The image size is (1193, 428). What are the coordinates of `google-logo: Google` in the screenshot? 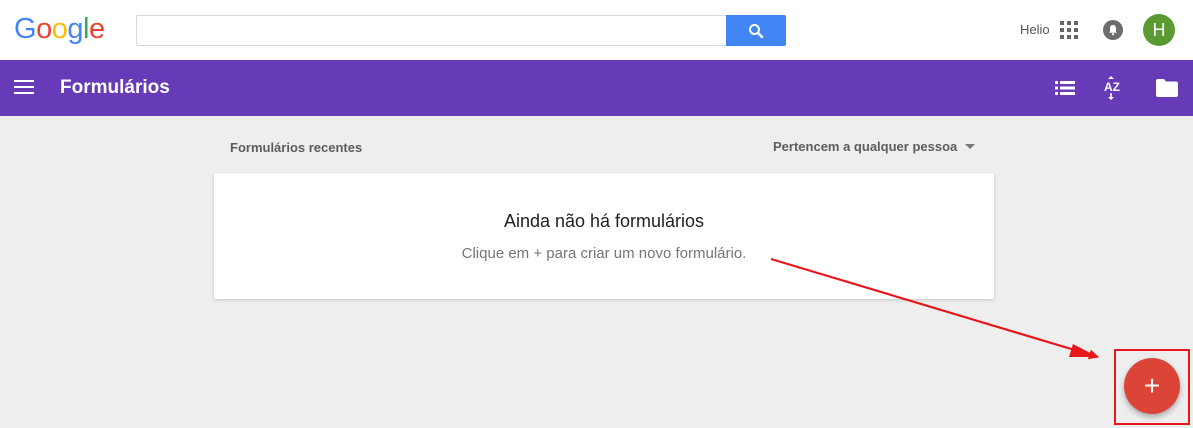 It's located at (59, 29).